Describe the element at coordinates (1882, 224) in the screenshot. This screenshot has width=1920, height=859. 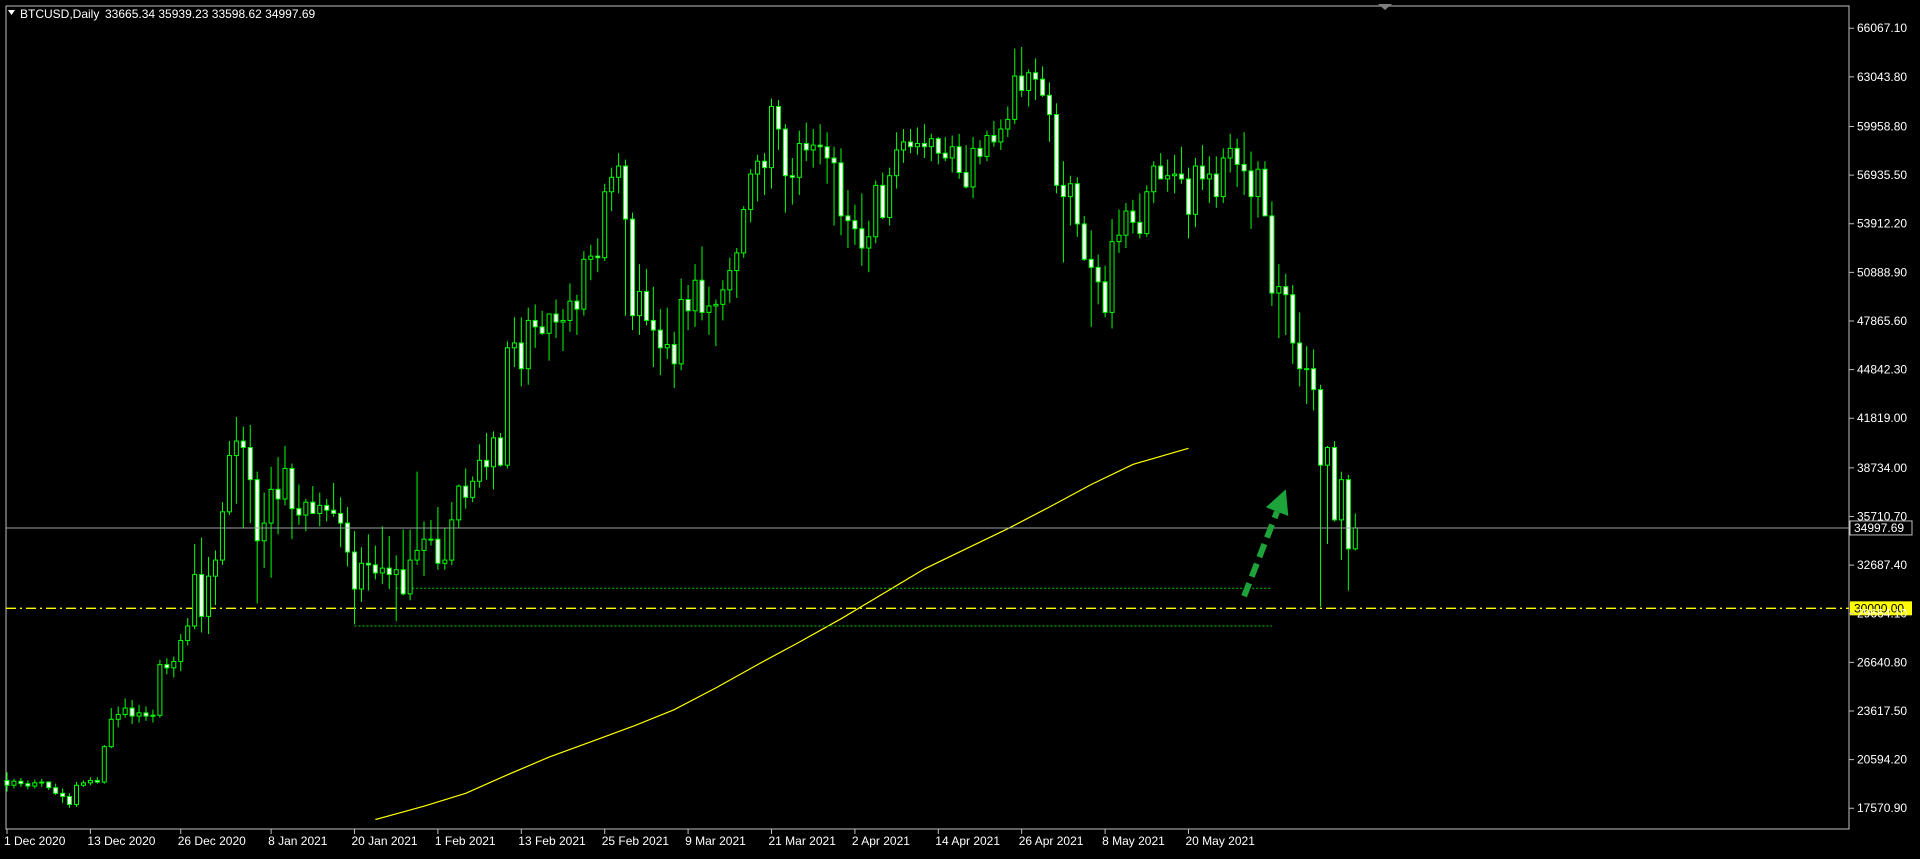
I see `price-tick-label: 53912.20` at that location.